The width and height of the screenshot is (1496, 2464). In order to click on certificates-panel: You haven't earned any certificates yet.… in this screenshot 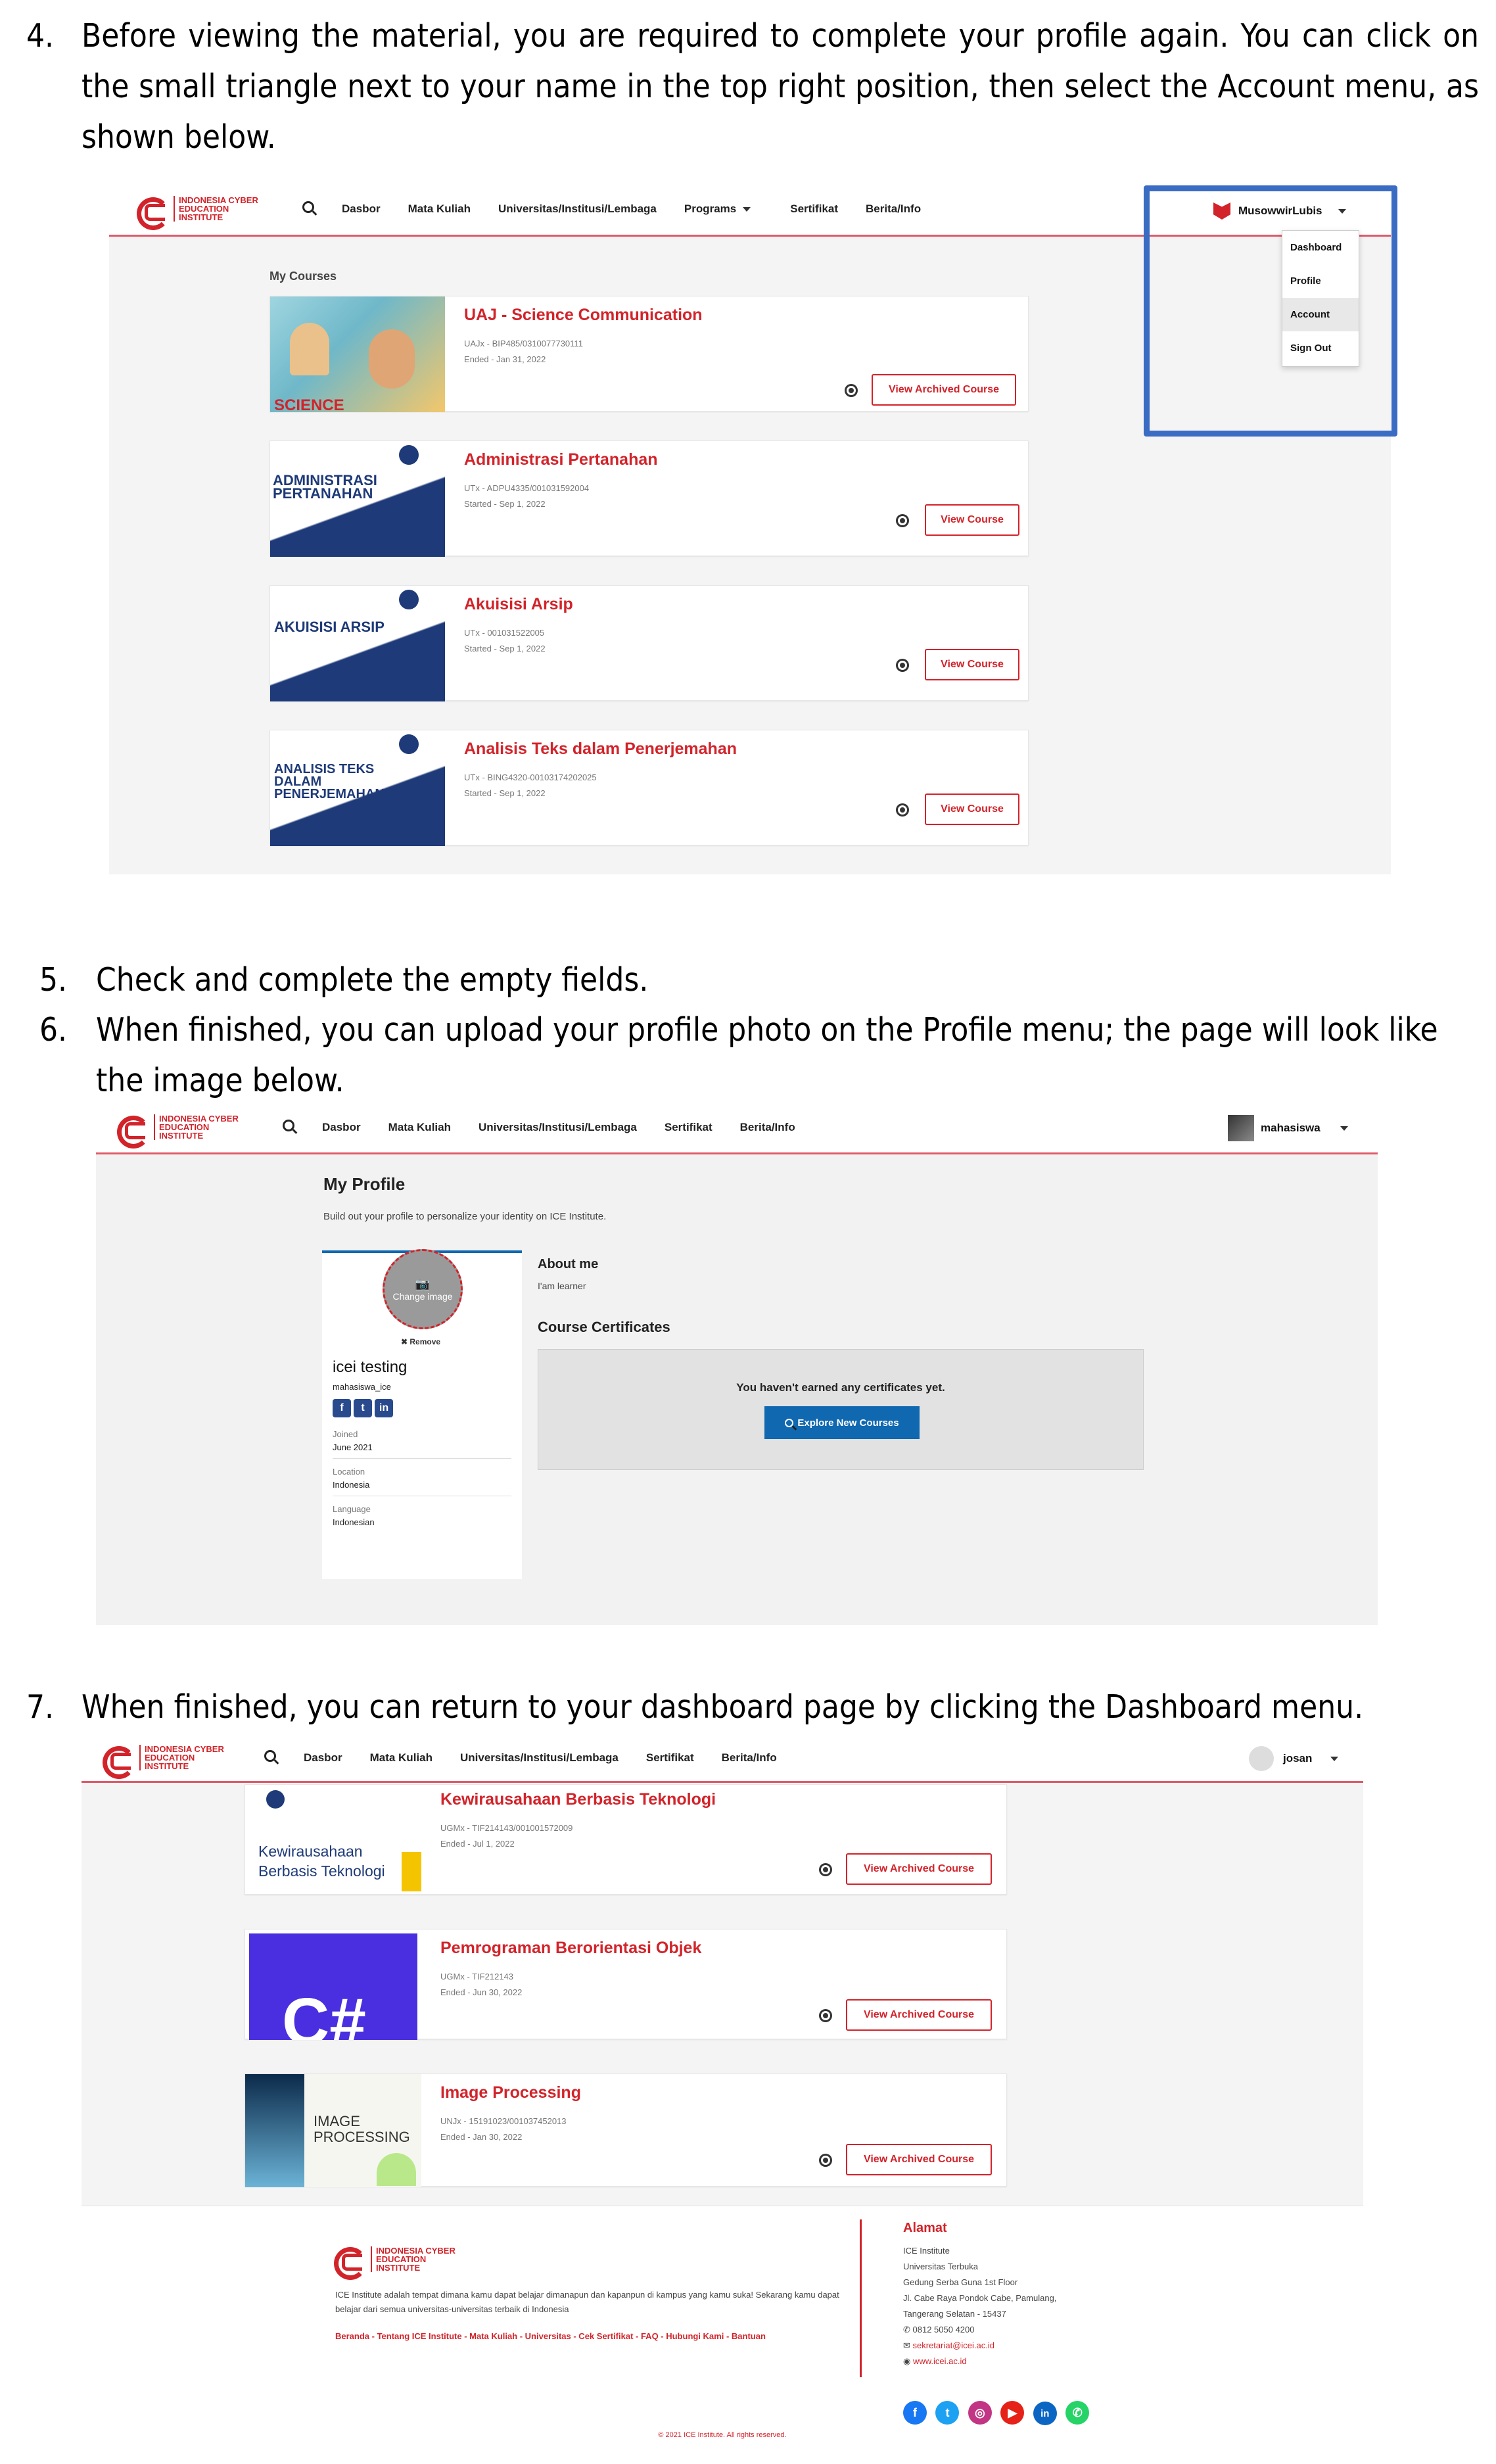, I will do `click(841, 1409)`.